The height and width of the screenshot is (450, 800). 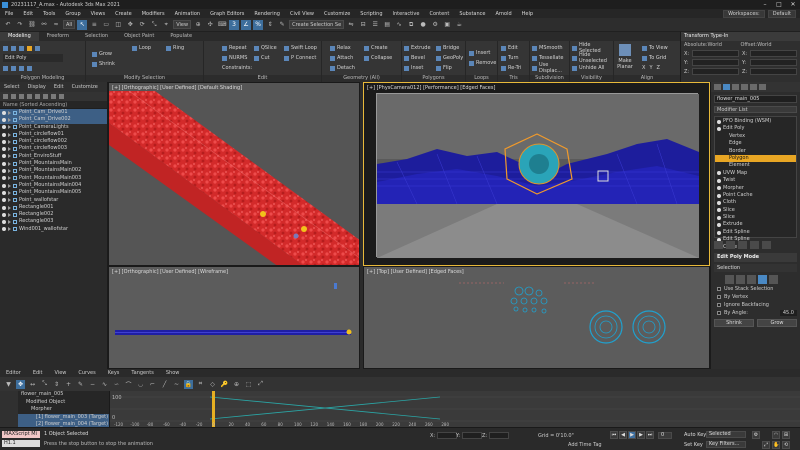 I want to click on bridge-button: Bridge, so click(x=447, y=48).